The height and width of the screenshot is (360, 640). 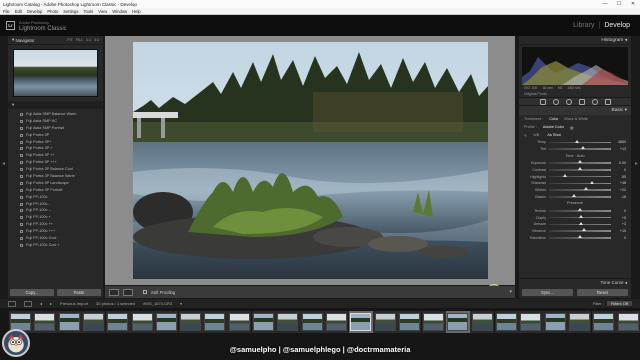 What do you see at coordinates (575, 40) in the screenshot?
I see `histogram-header: Histogram ◂` at bounding box center [575, 40].